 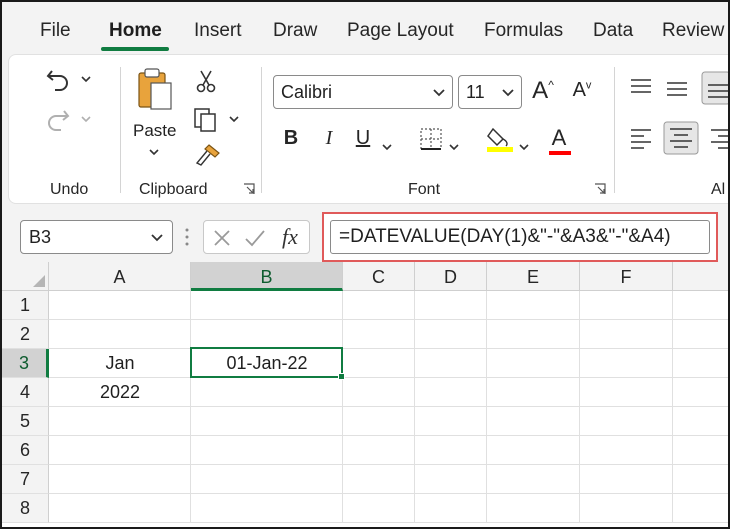 I want to click on cell-a4: 2022, so click(x=120, y=392).